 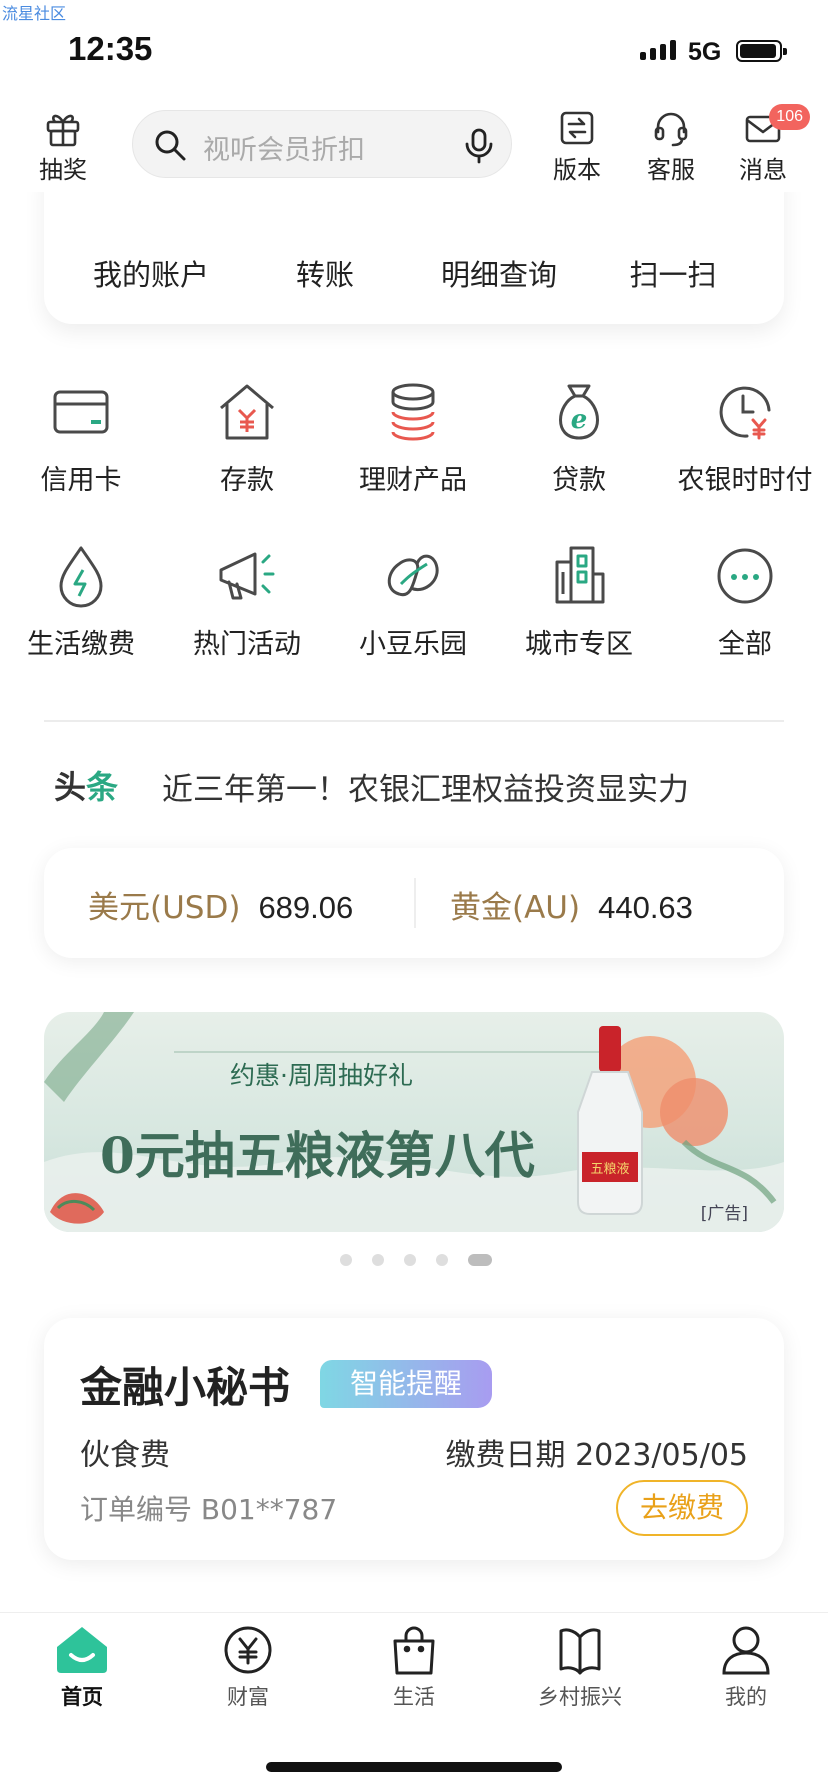 I want to click on megaphone-icon, so click(x=247, y=576).